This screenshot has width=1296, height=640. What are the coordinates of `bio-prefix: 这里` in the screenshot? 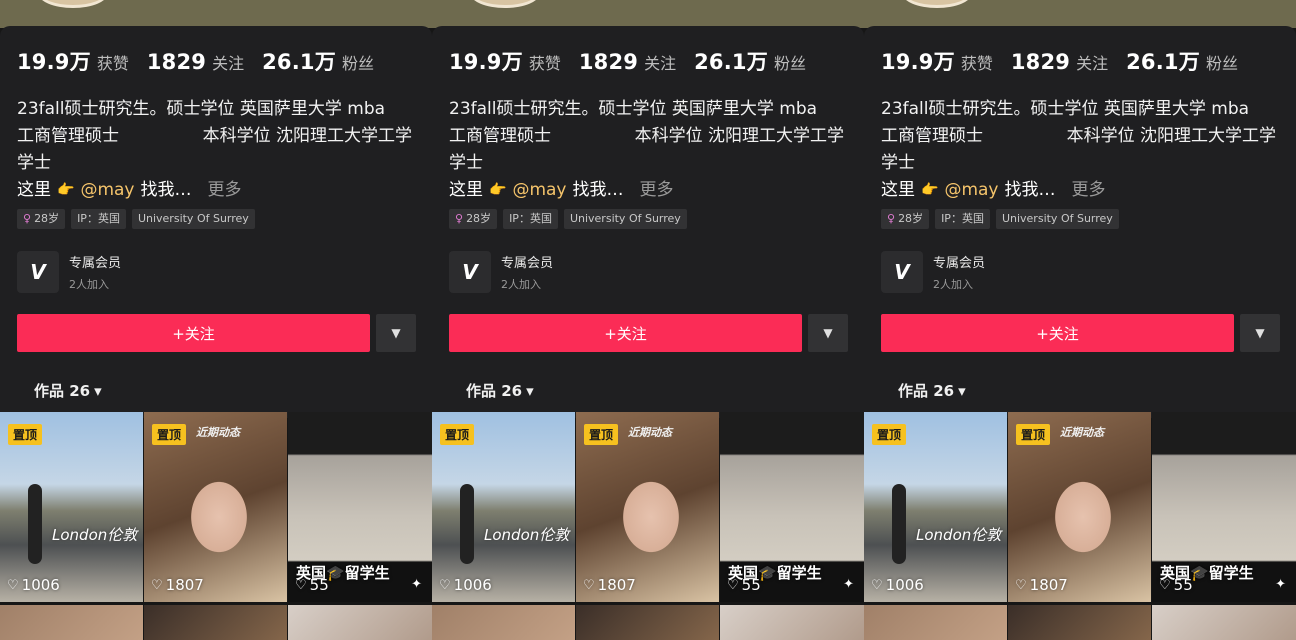 It's located at (34, 190).